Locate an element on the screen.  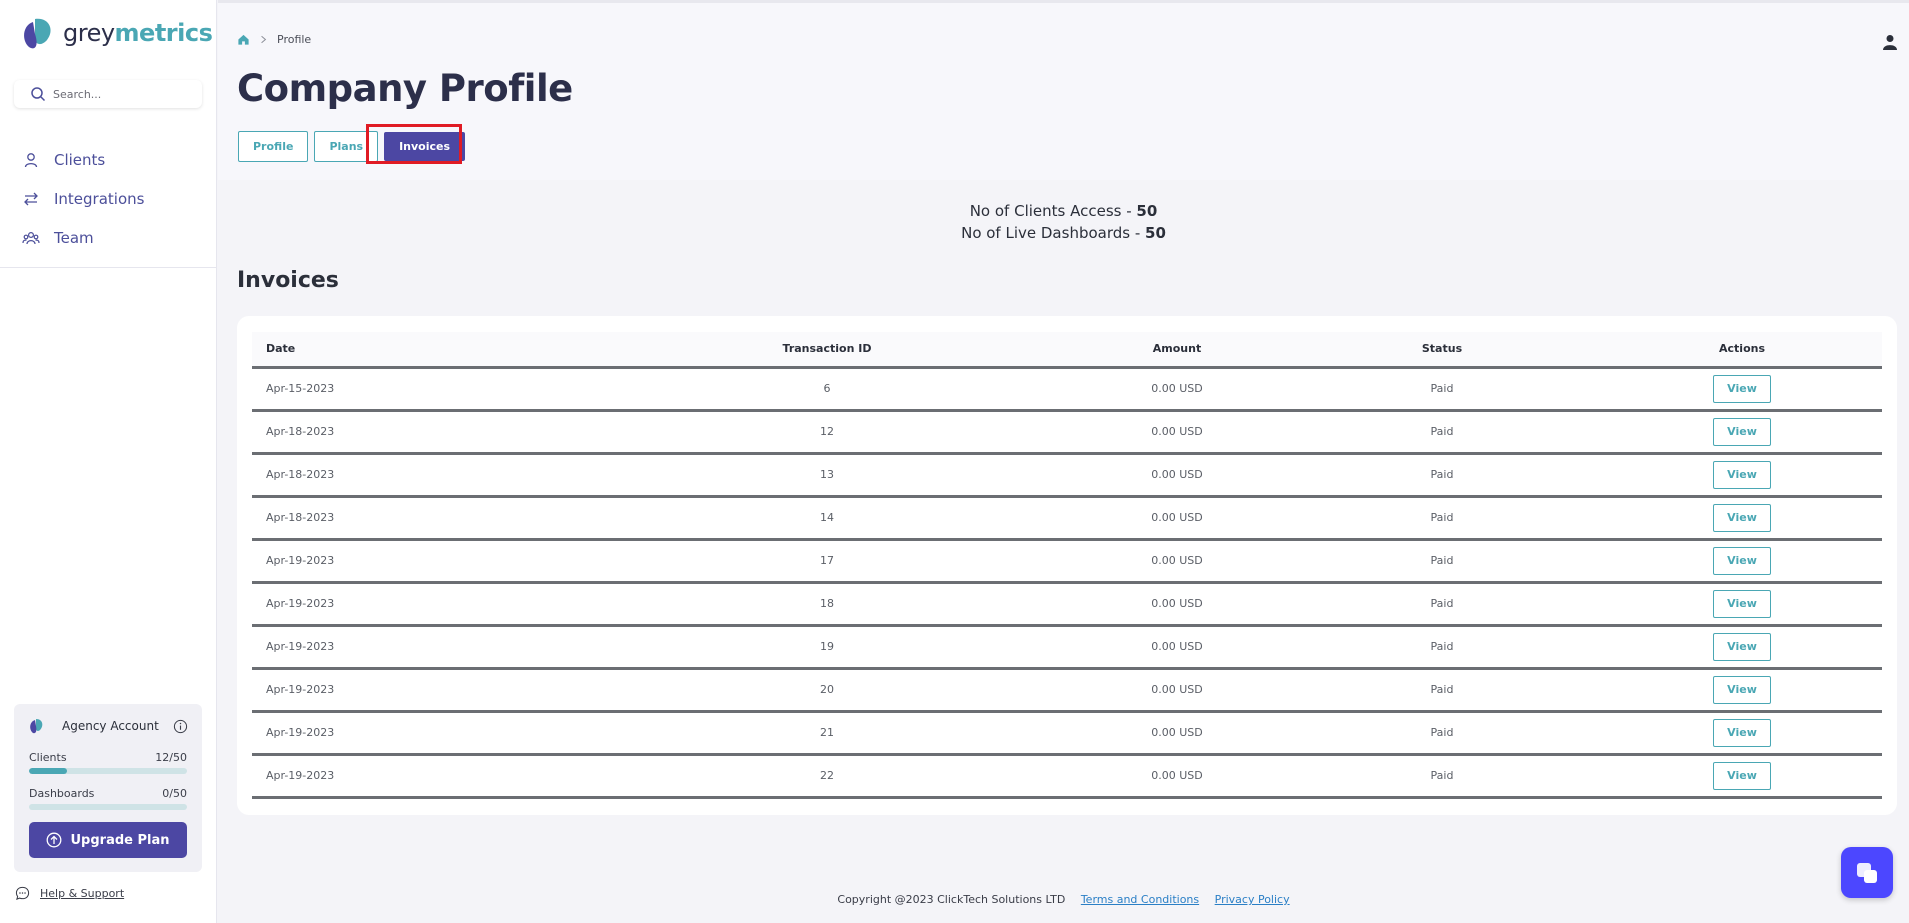
table-row: Apr-18-2023 12 0.00 USD Paid View is located at coordinates (1067, 431).